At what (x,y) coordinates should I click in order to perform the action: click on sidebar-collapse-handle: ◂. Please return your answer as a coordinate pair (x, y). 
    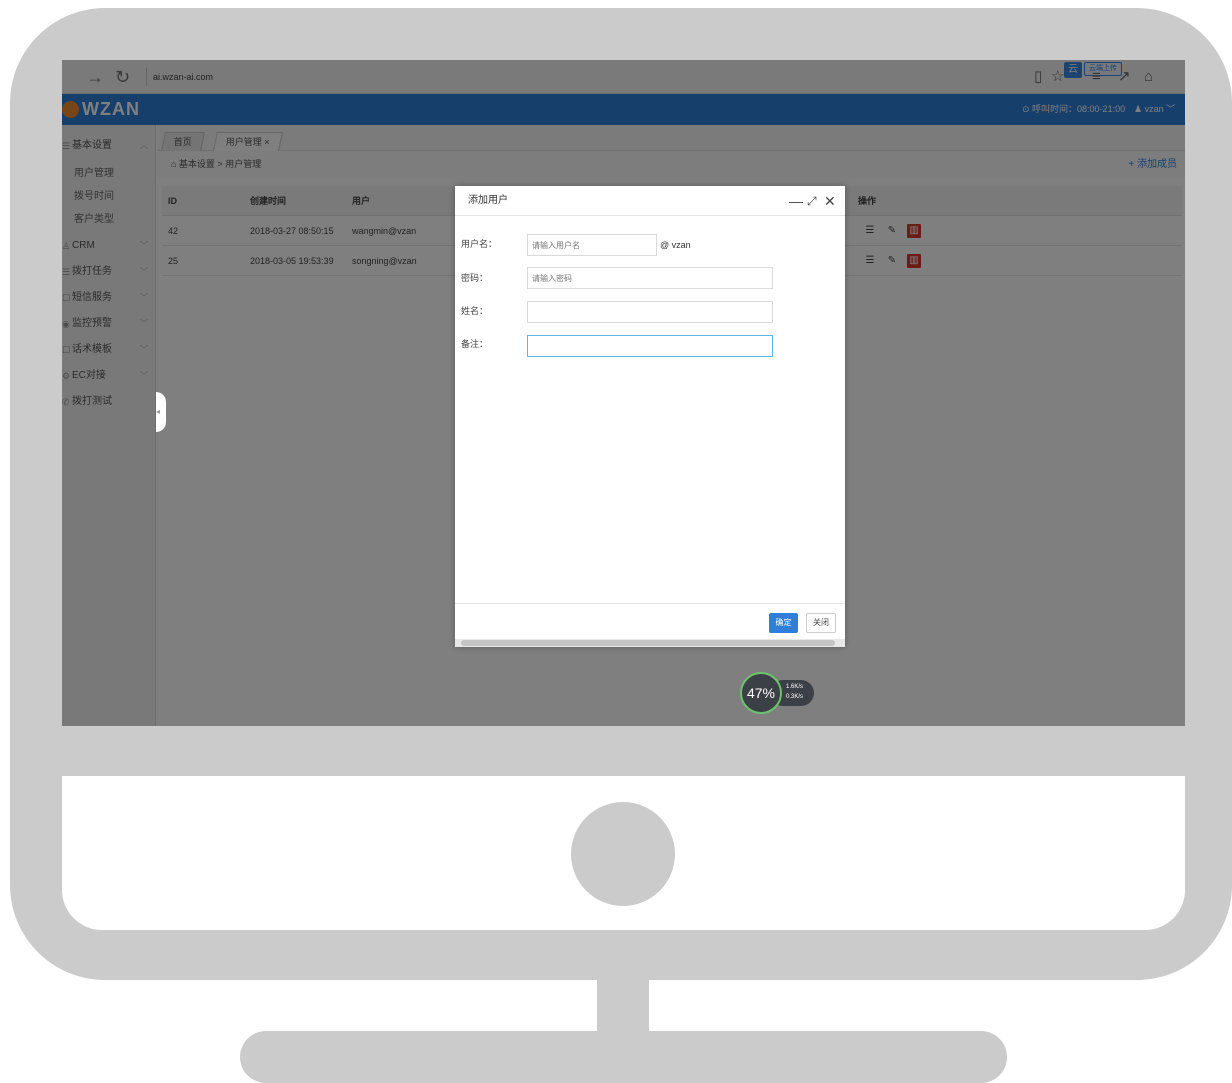
    Looking at the image, I should click on (161, 412).